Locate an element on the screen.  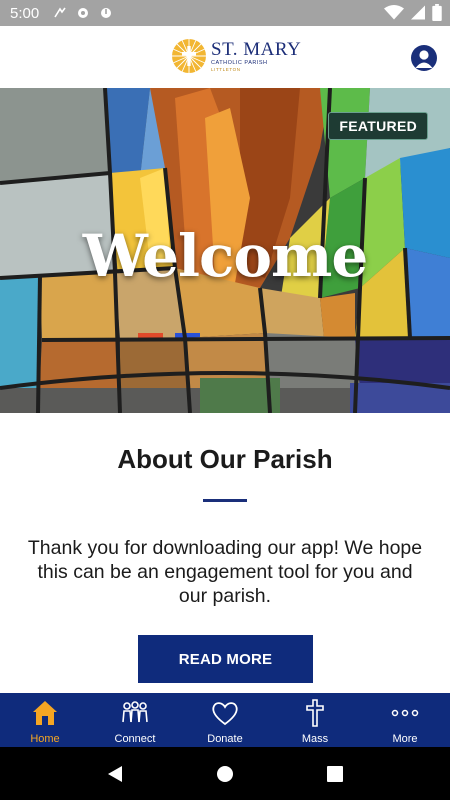
nav-label-mass: Mass is located at coordinates (315, 739).